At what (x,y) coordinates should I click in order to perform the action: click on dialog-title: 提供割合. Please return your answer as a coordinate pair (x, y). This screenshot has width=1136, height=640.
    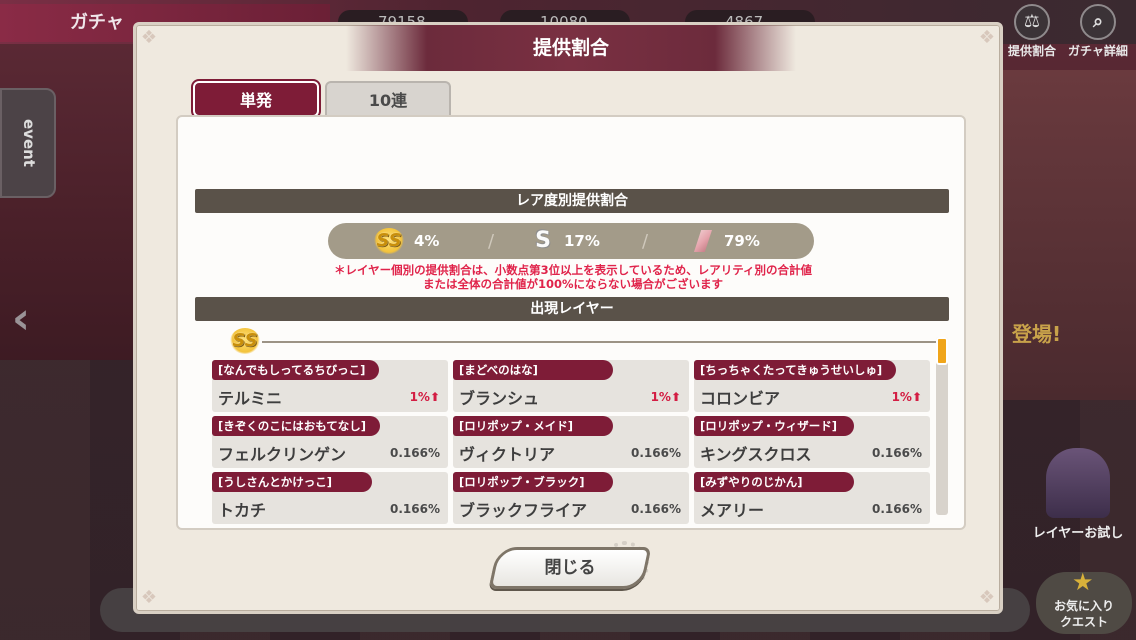
    Looking at the image, I should click on (570, 48).